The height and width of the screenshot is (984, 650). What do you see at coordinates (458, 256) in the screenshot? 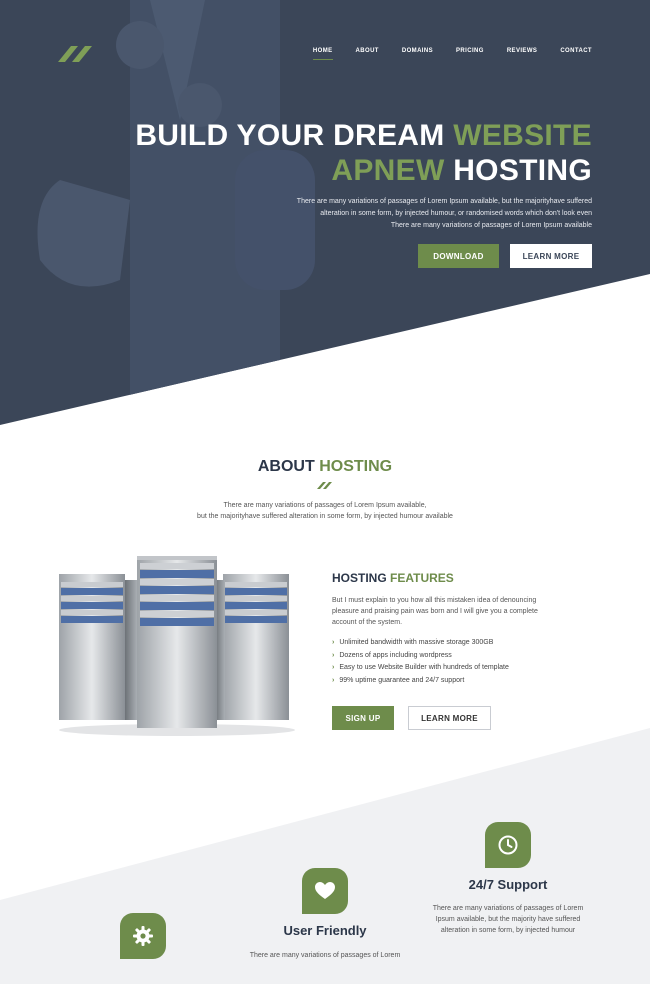
I see `download-button: DOWNLOAD` at bounding box center [458, 256].